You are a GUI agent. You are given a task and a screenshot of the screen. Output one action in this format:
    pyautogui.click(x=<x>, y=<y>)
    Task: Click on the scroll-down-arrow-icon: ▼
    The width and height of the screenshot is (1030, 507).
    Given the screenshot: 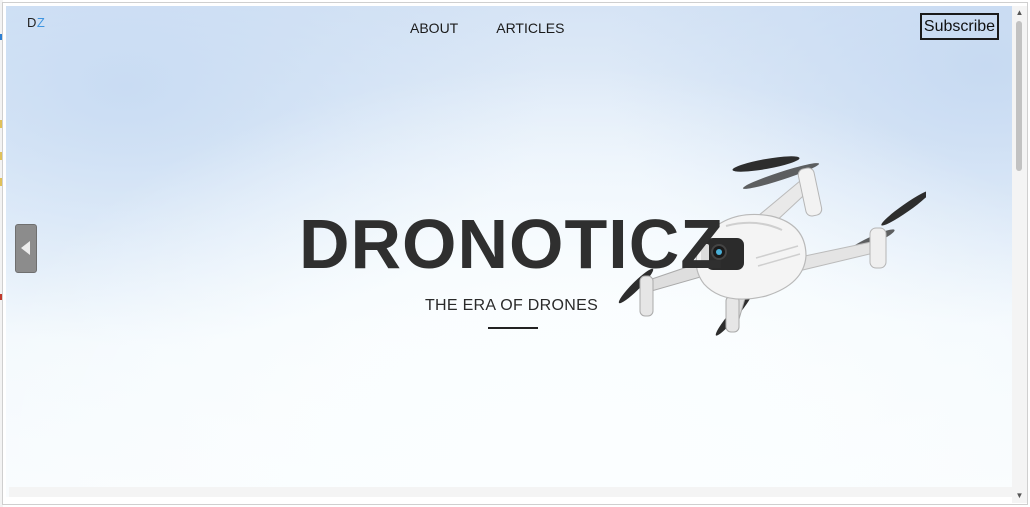 What is the action you would take?
    pyautogui.click(x=1019, y=496)
    